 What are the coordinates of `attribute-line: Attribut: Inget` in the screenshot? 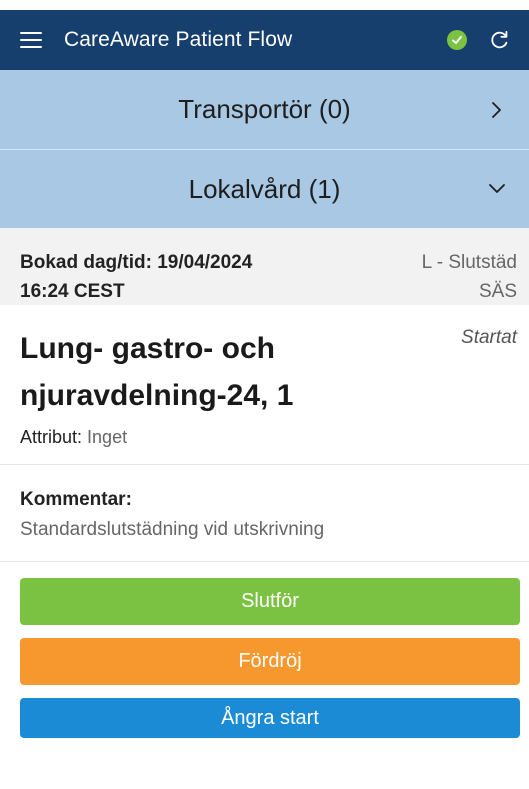 It's located at (268, 437).